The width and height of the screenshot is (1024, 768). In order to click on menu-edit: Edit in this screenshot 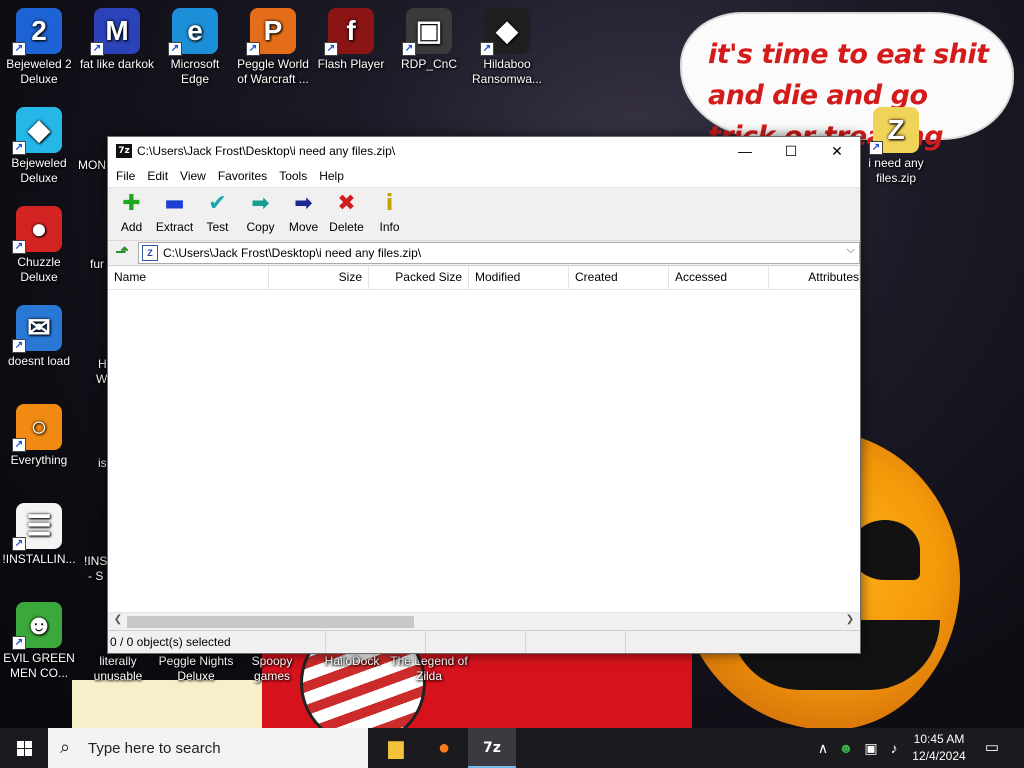, I will do `click(157, 176)`.